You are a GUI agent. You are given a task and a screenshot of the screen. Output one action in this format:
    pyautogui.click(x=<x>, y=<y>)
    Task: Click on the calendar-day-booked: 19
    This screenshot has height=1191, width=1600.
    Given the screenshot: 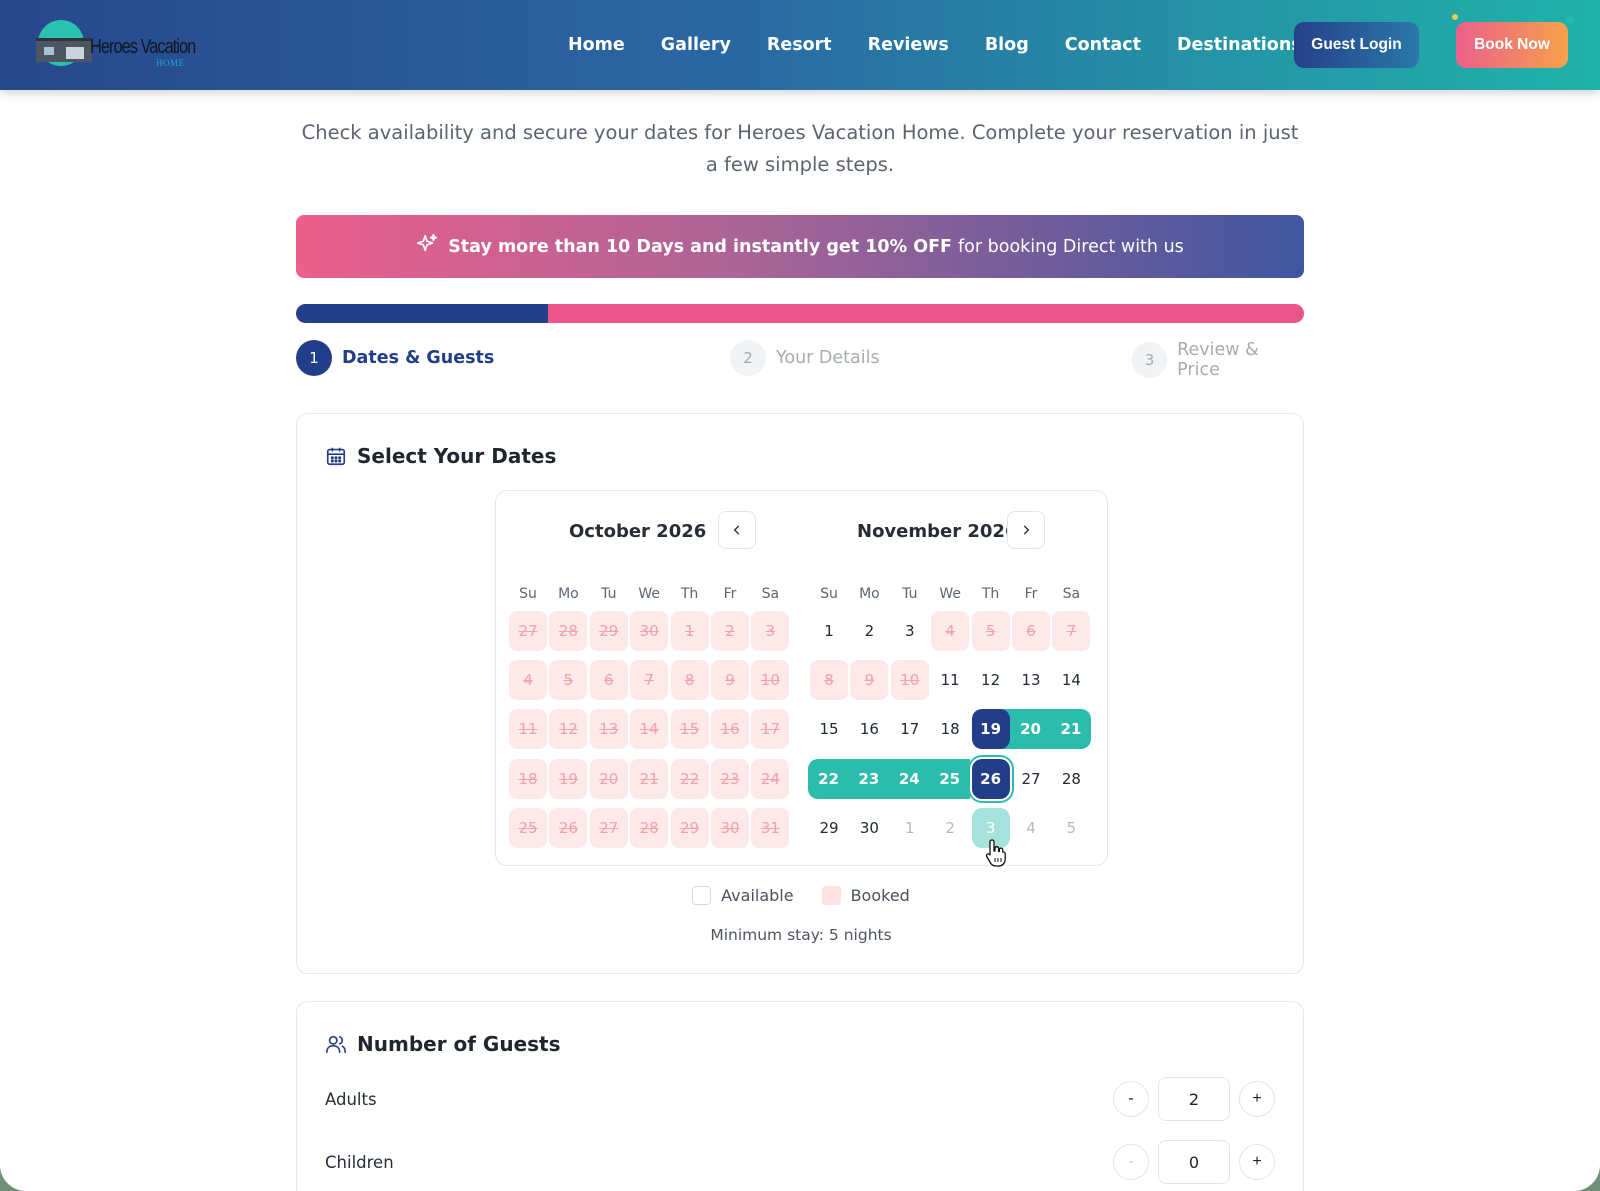 What is the action you would take?
    pyautogui.click(x=568, y=778)
    